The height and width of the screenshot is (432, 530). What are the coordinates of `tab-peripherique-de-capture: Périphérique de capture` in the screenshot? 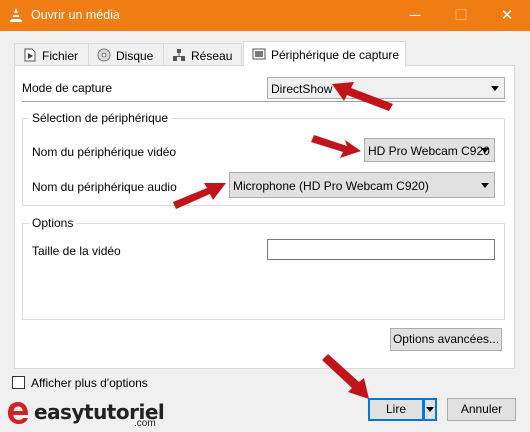 It's located at (324, 54).